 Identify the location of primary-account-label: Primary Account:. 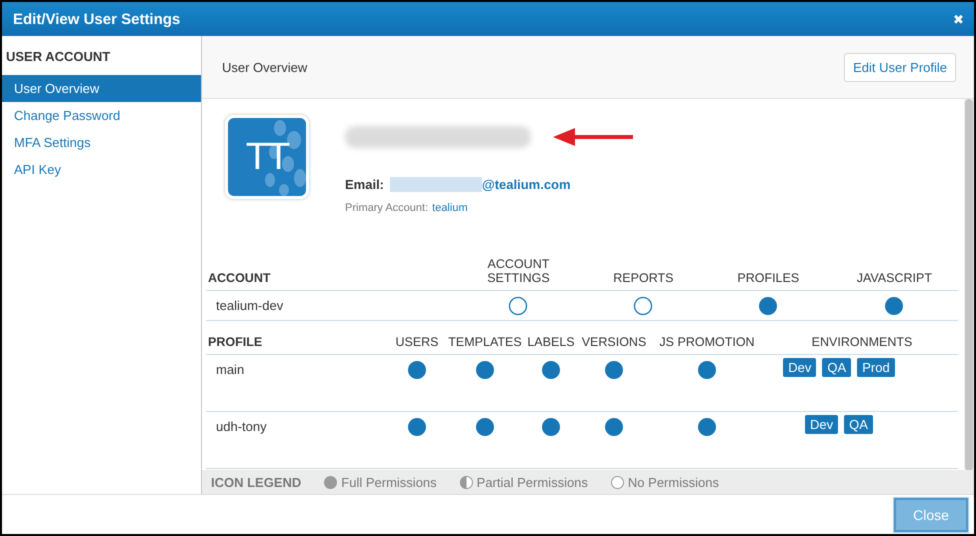
(386, 208).